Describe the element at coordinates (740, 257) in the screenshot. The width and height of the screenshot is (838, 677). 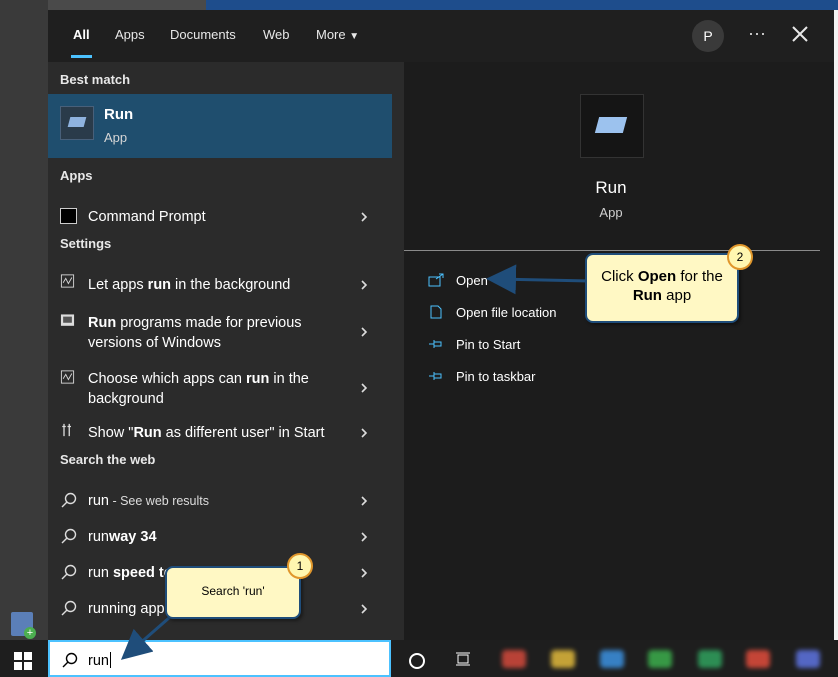
I see `step-2-badge: 2` at that location.